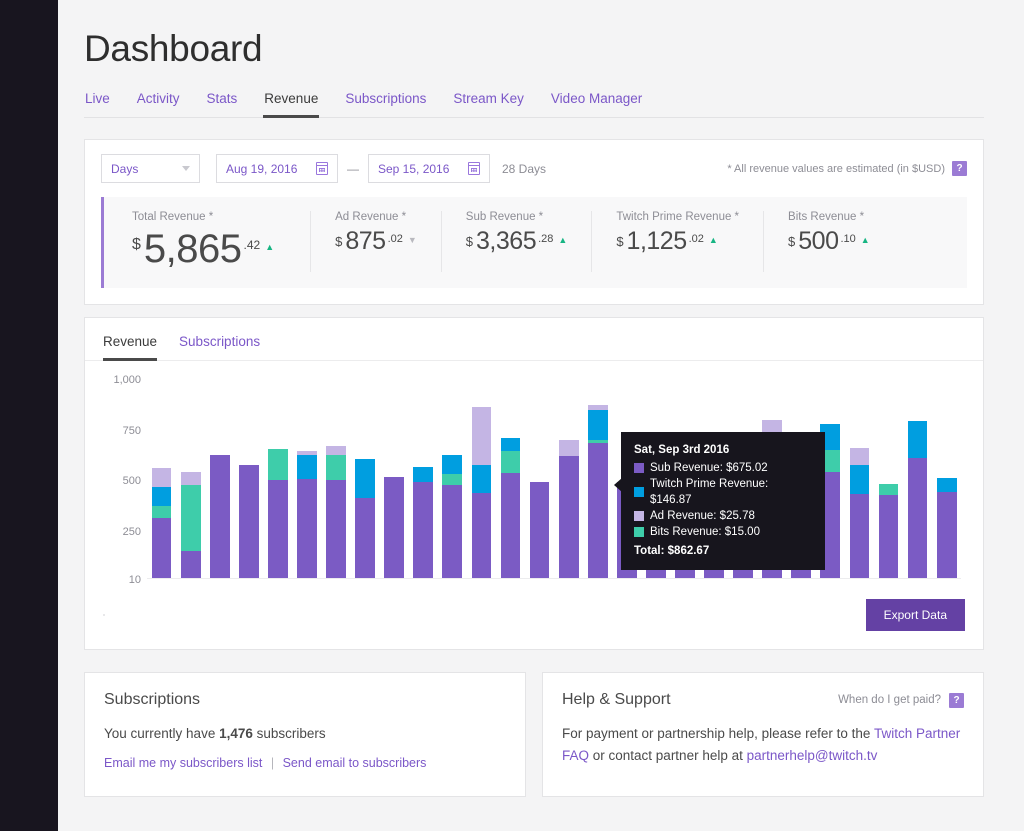 This screenshot has width=1024, height=831. I want to click on y-axis-tick: 500, so click(131, 481).